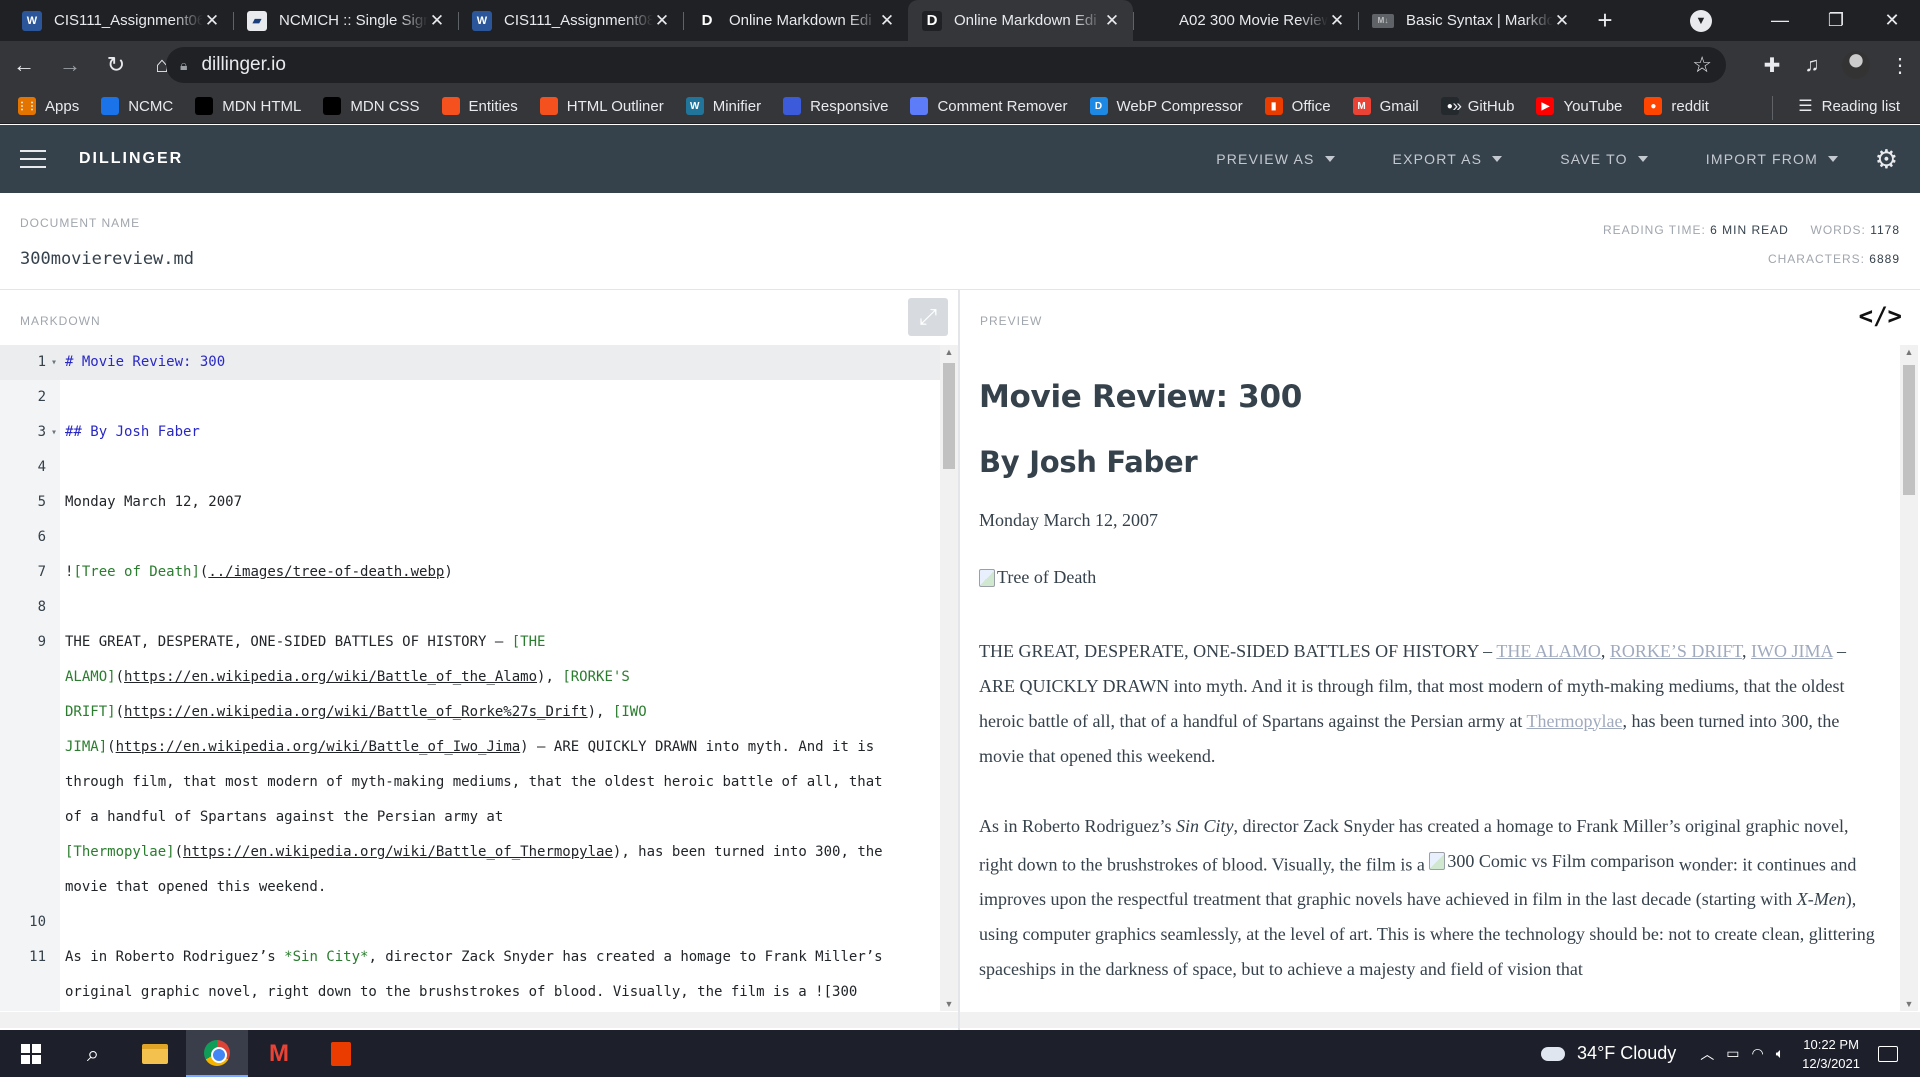  I want to click on search-icon: ⌕, so click(93, 1053).